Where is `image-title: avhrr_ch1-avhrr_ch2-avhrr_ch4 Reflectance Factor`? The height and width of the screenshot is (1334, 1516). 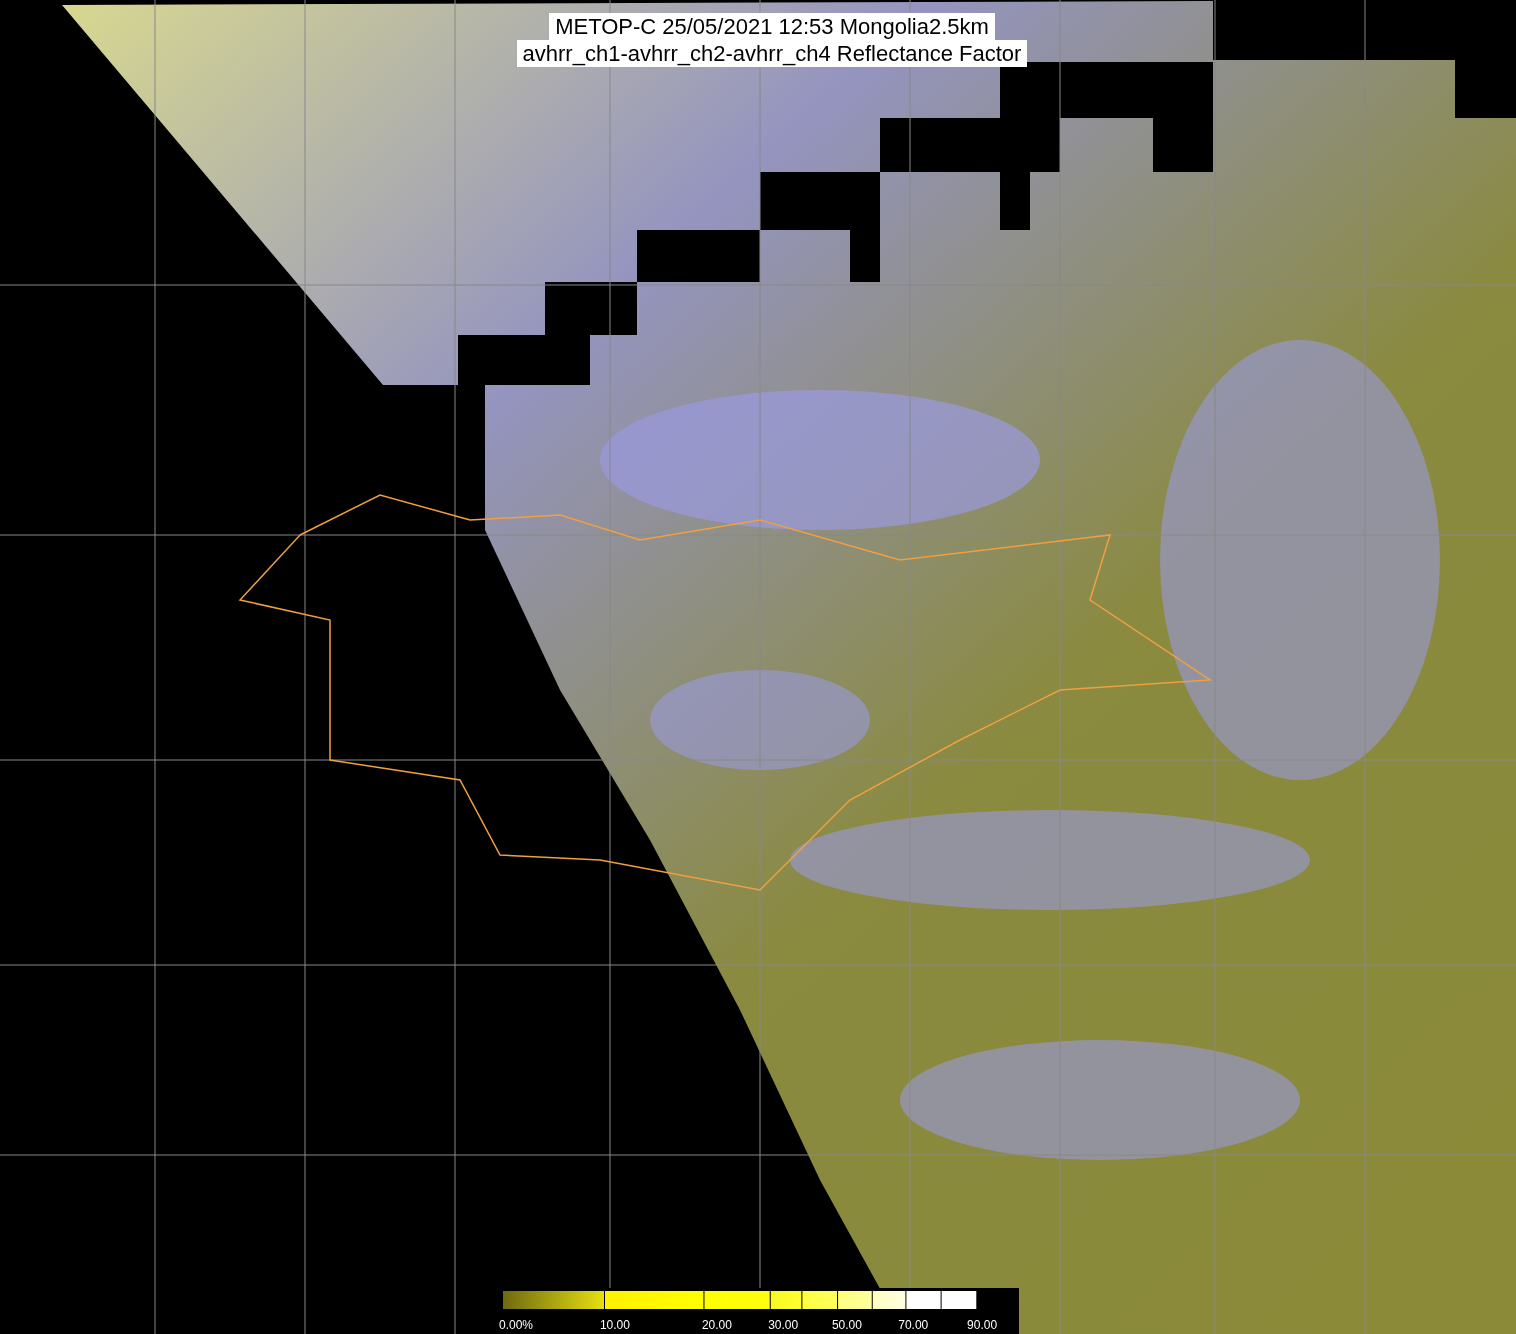
image-title: avhrr_ch1-avhrr_ch2-avhrr_ch4 Reflectance Factor is located at coordinates (772, 53).